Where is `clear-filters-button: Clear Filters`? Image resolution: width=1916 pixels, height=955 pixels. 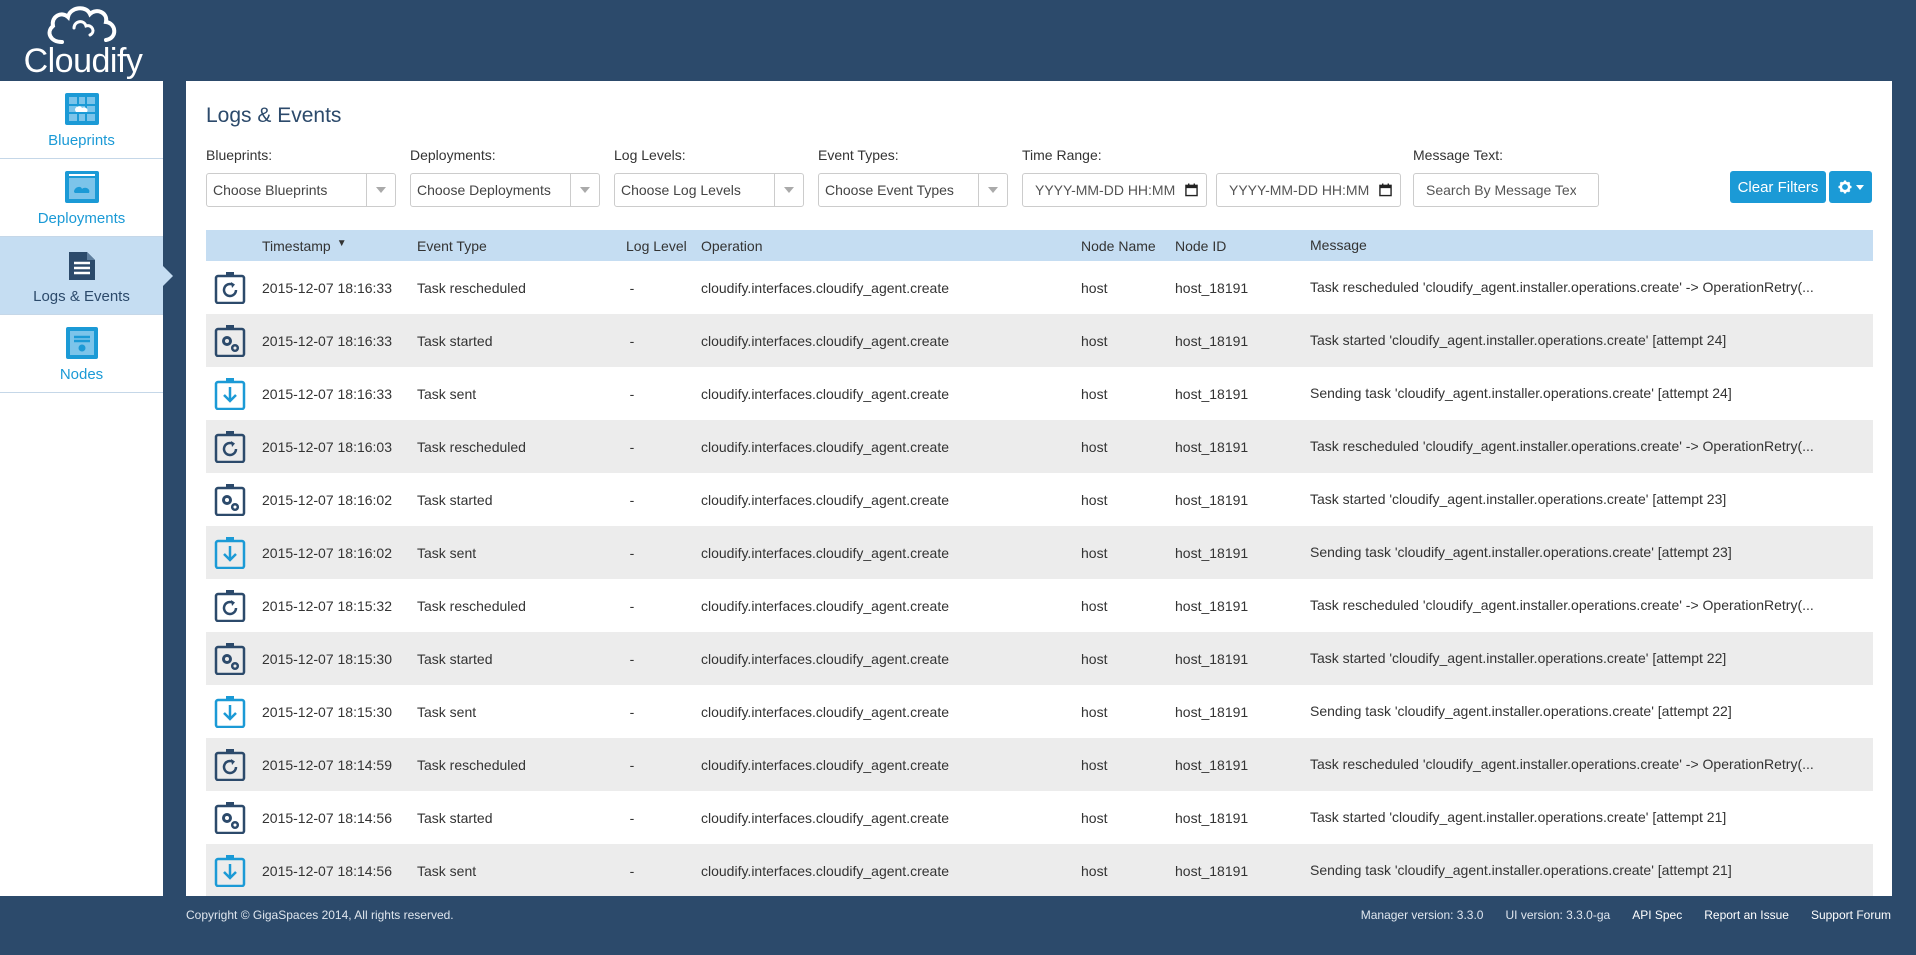 clear-filters-button: Clear Filters is located at coordinates (1778, 187).